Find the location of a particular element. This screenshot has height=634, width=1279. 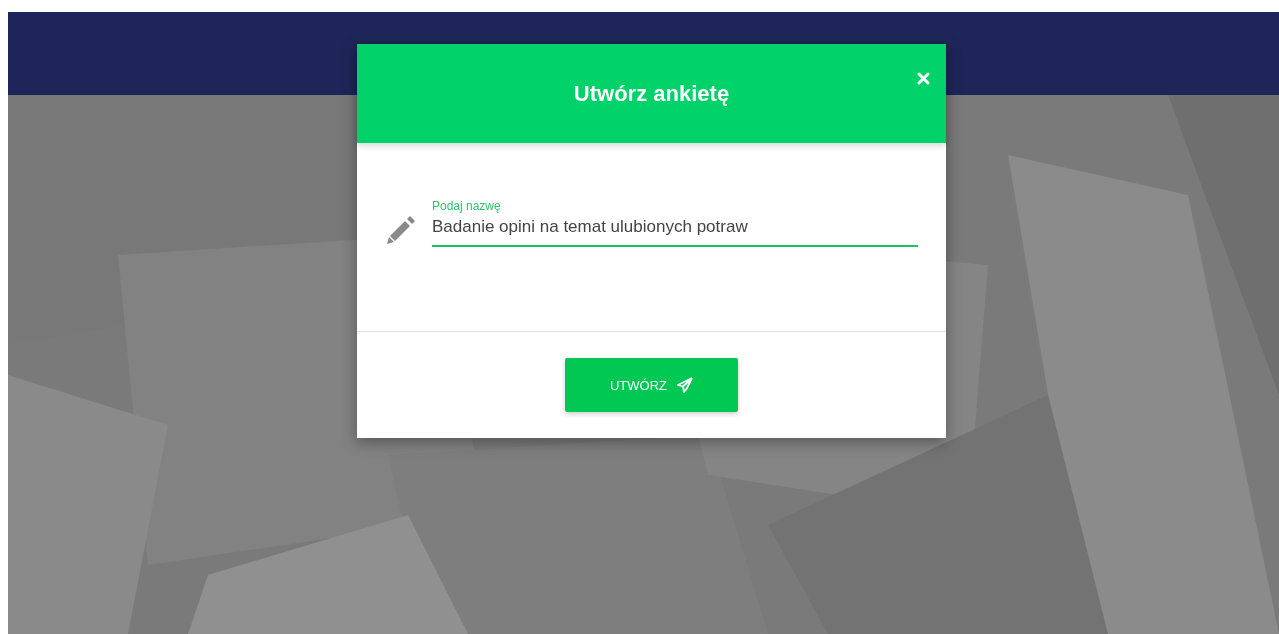

paper-plane-icon is located at coordinates (685, 385).